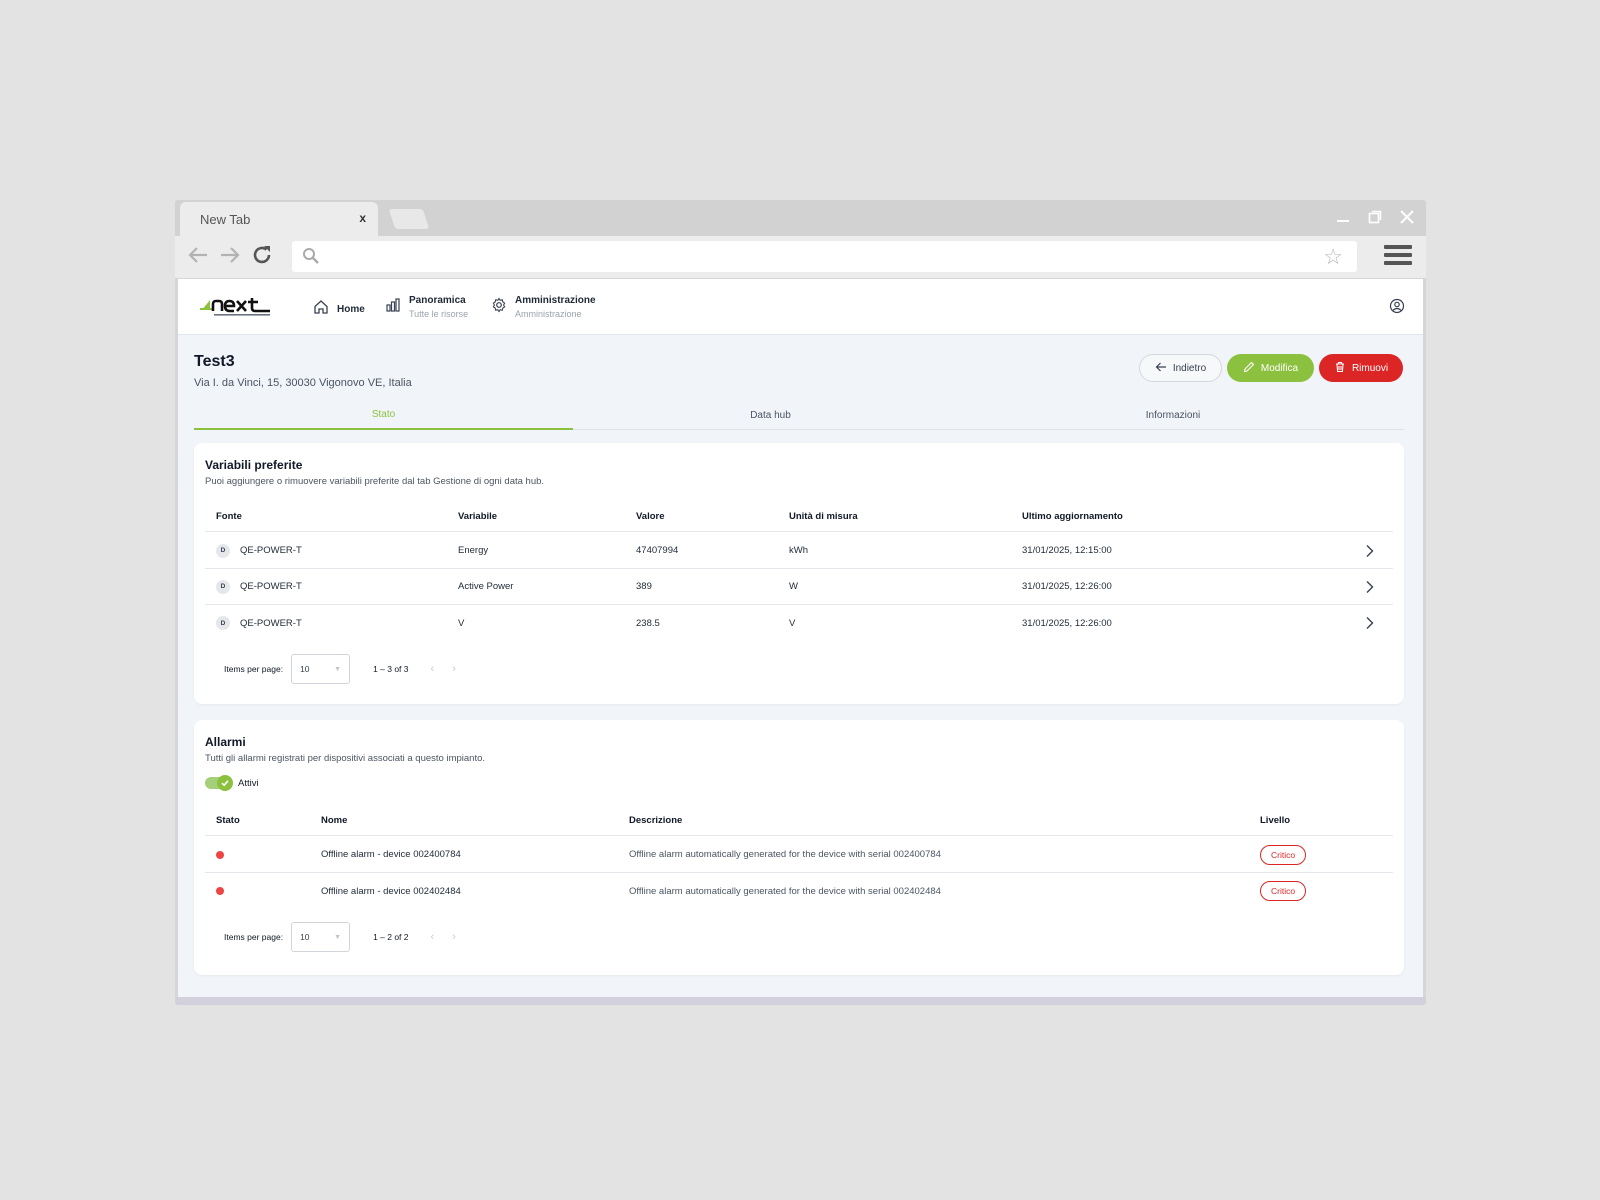 Image resolution: width=1600 pixels, height=1200 pixels. I want to click on remove-button-label: Rimuovi, so click(1370, 368).